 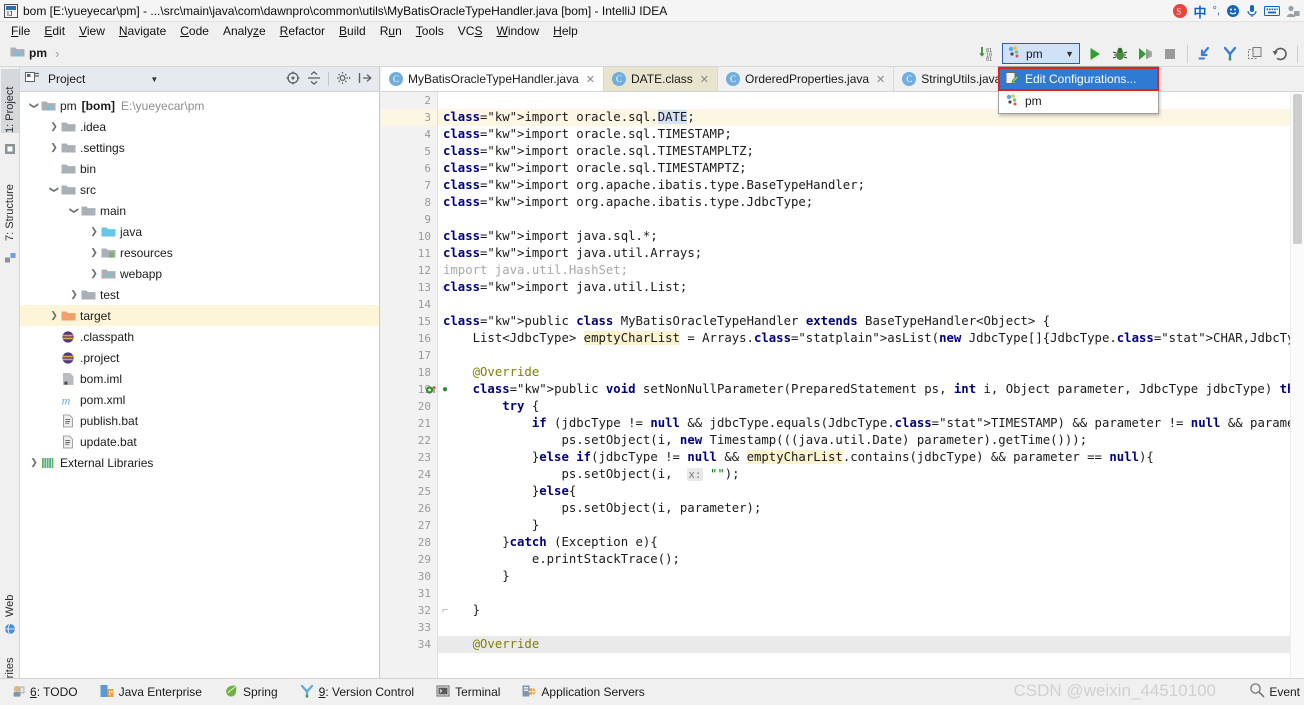 I want to click on tree-node-update-bat: update.bat, so click(x=199, y=441).